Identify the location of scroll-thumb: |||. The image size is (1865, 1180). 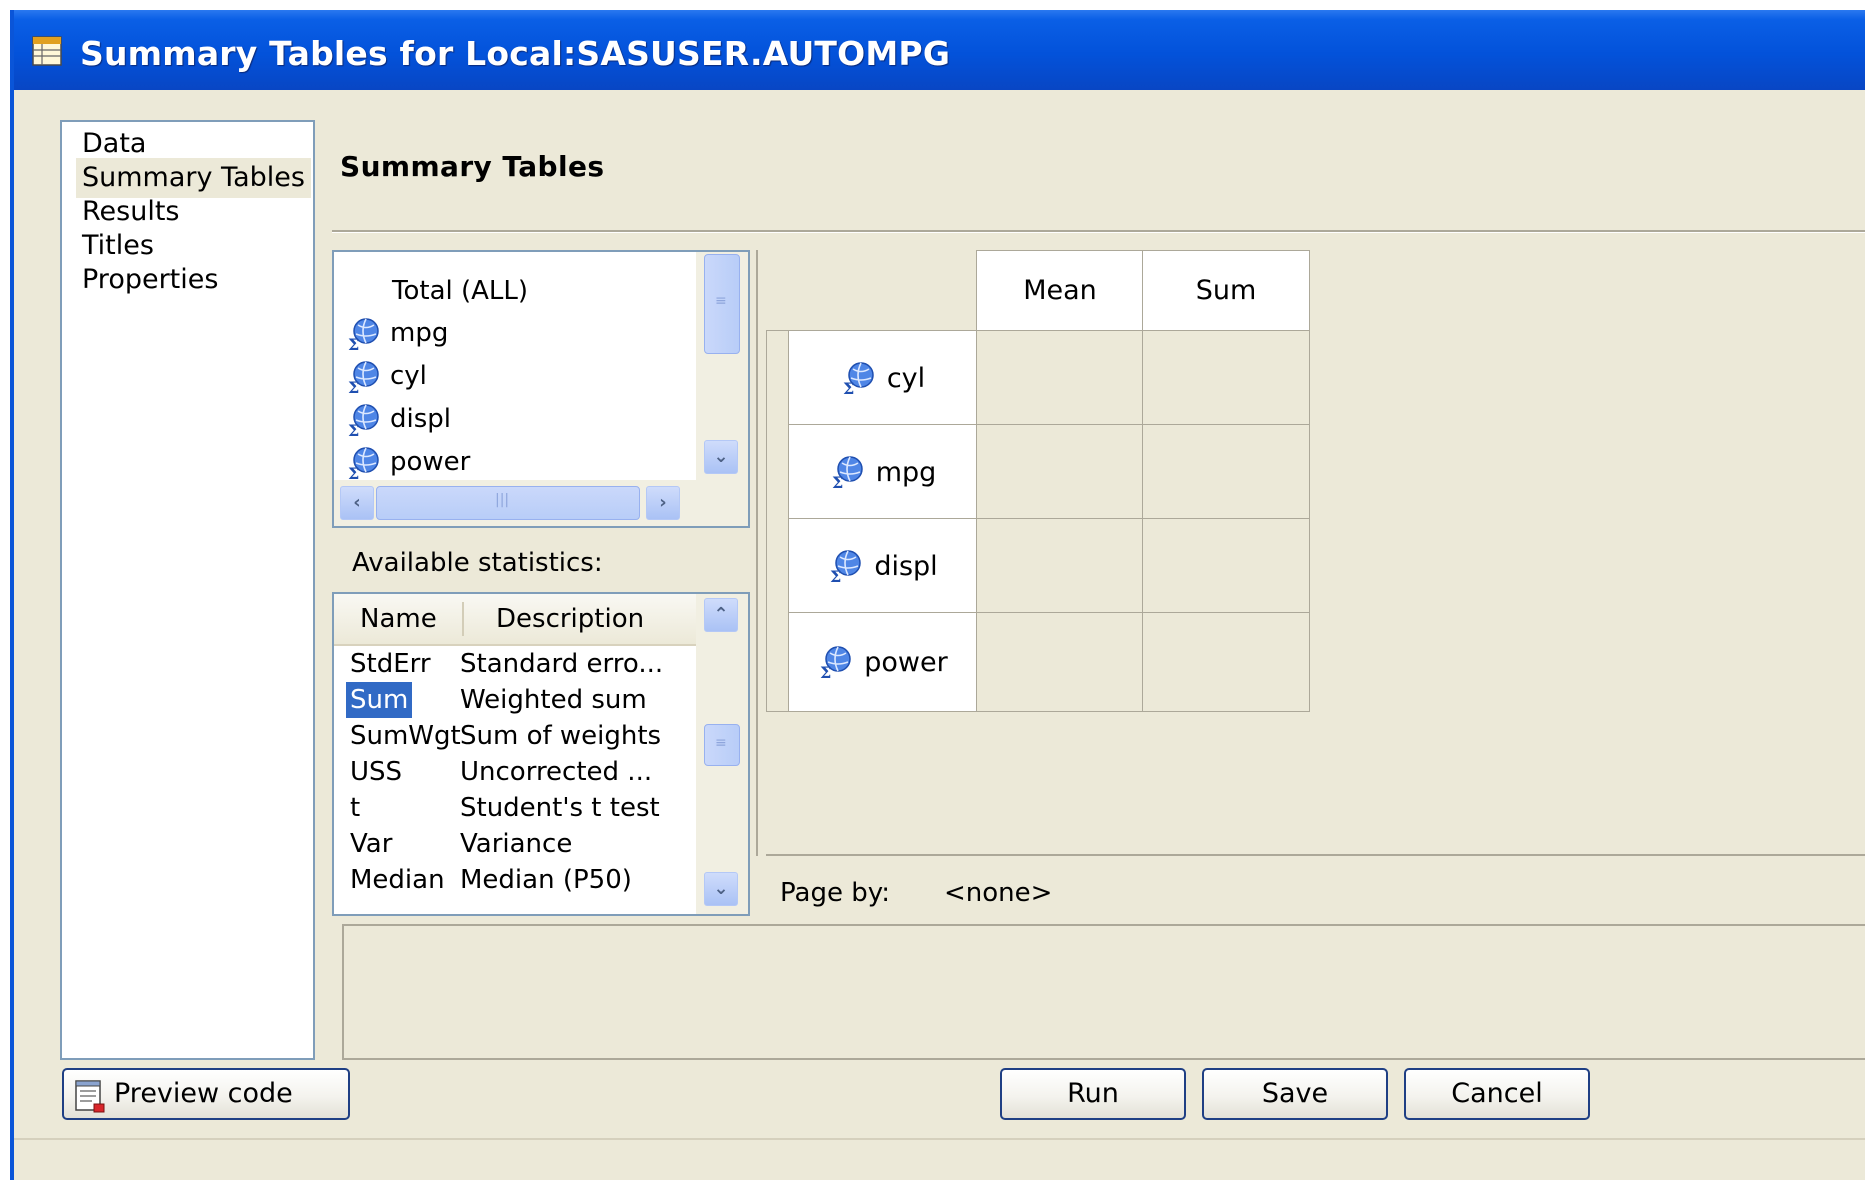
(508, 503).